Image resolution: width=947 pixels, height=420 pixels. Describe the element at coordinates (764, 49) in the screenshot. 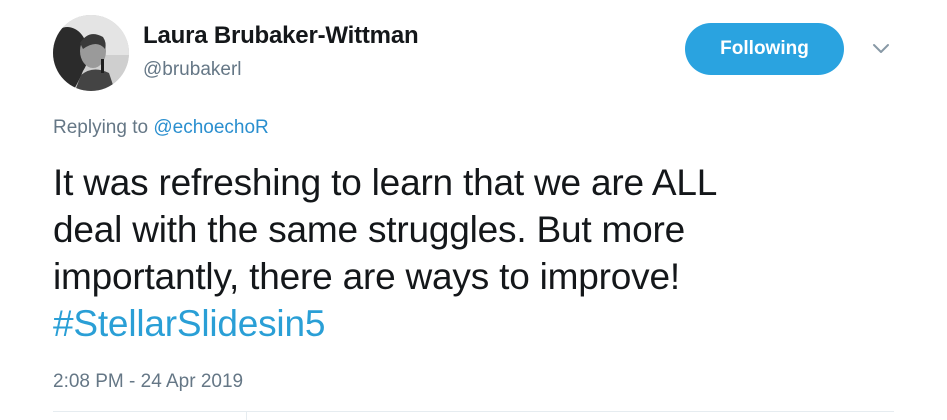

I see `following-button: Following` at that location.